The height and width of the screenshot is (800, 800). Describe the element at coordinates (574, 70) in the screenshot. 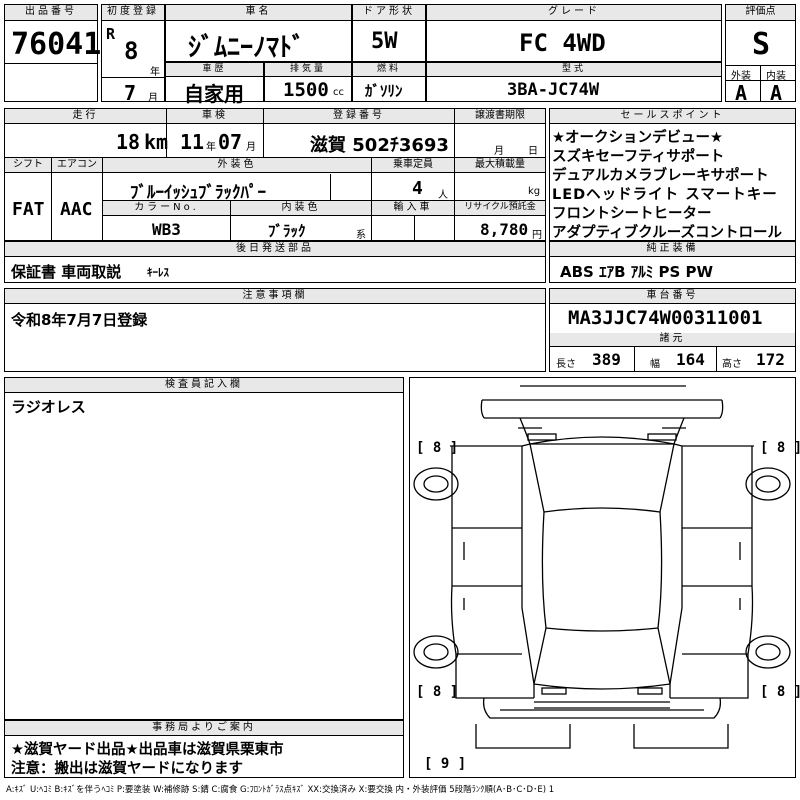

I see `model-label: 型式` at that location.